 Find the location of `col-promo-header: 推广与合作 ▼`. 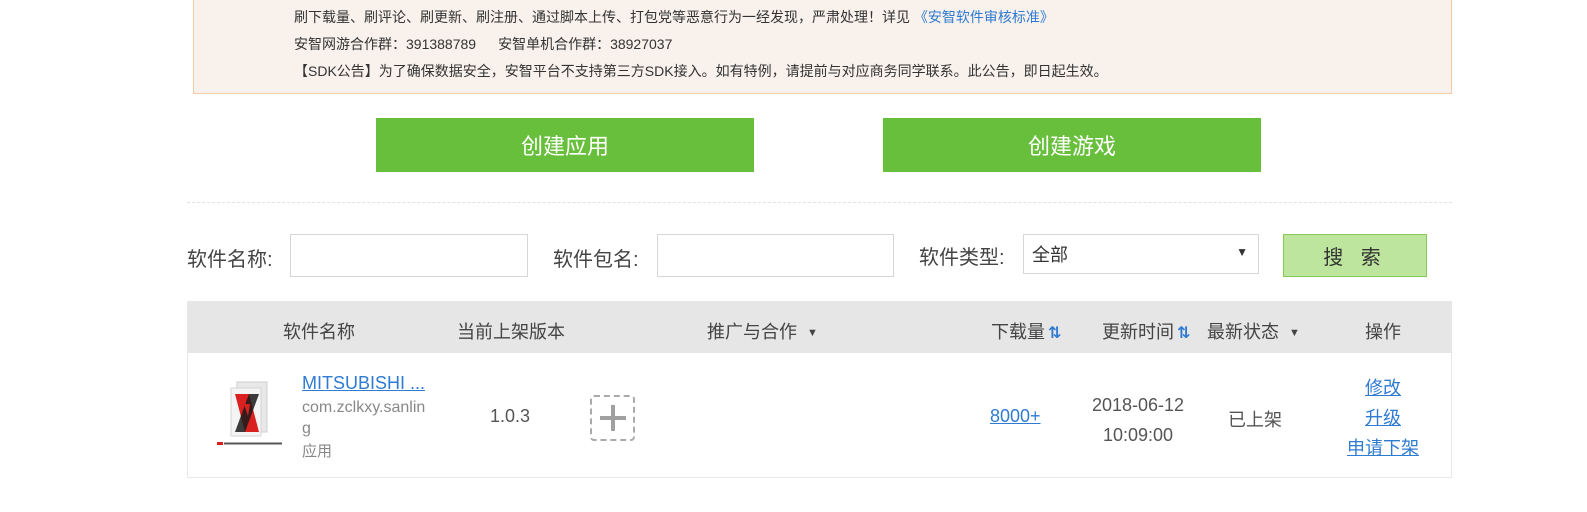

col-promo-header: 推广与合作 ▼ is located at coordinates (762, 331).